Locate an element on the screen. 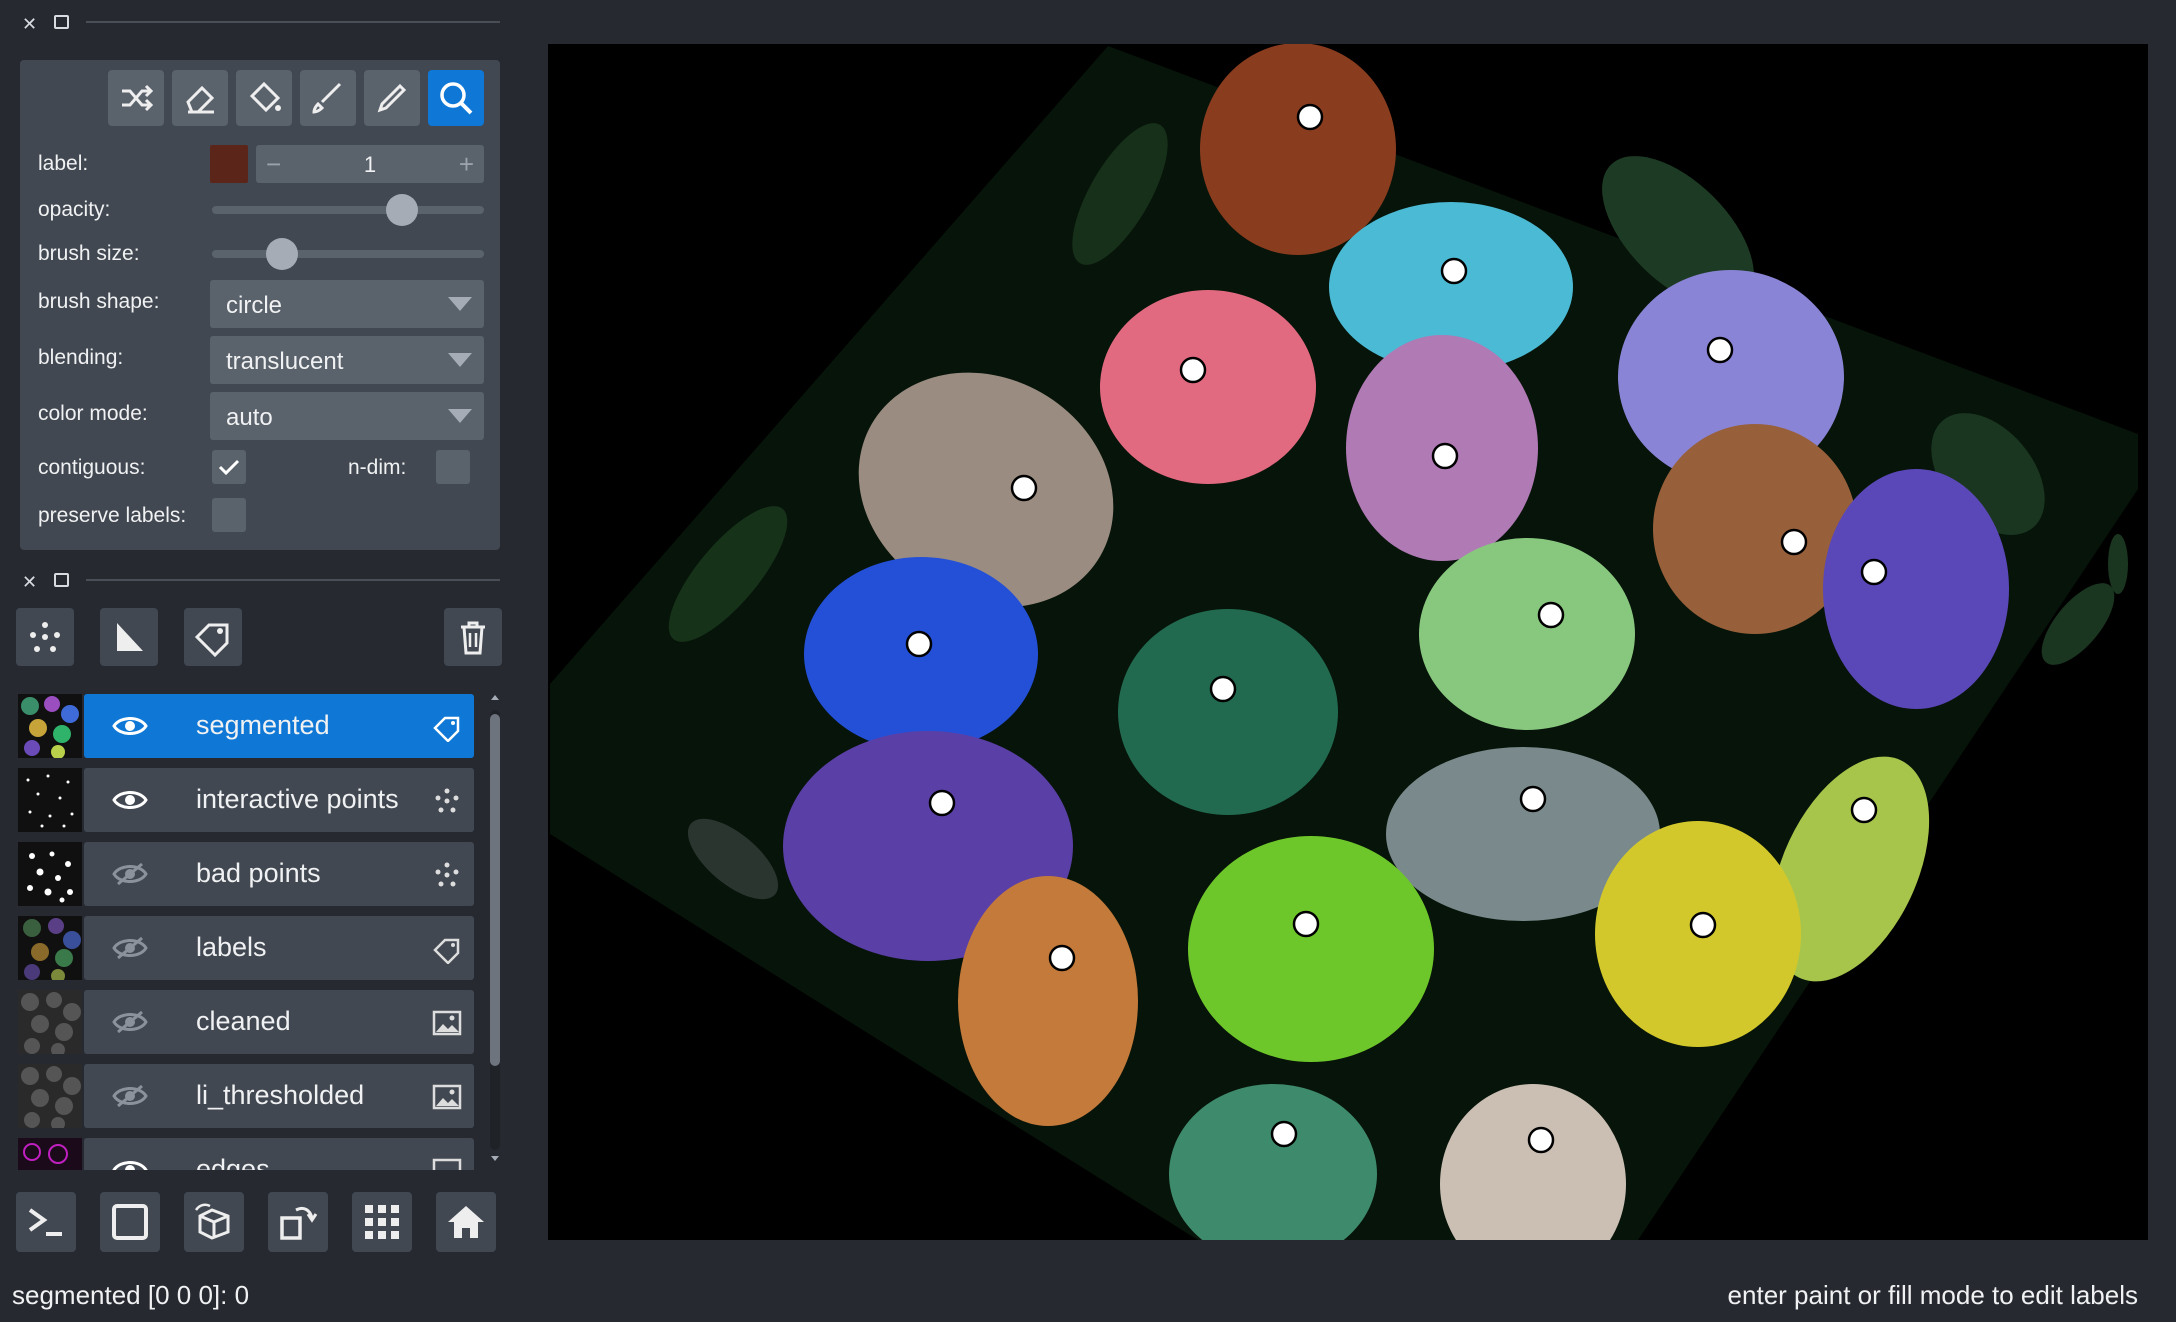 The width and height of the screenshot is (2176, 1322). labels-layer-icon is located at coordinates (446, 951).